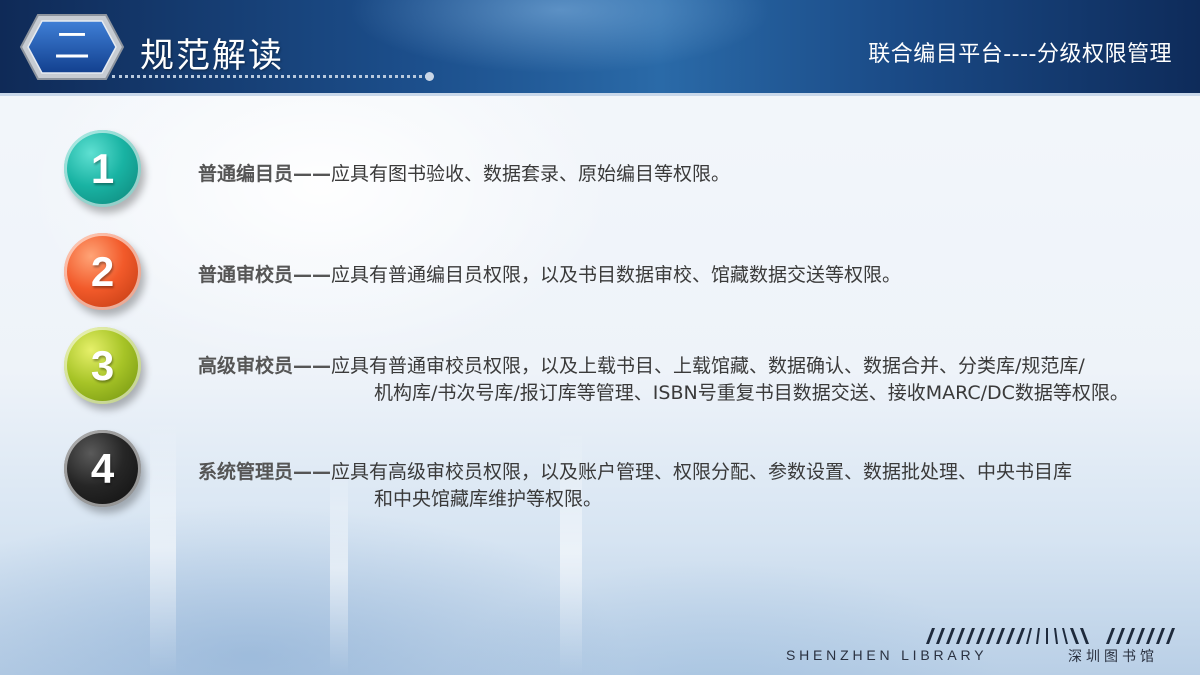 This screenshot has width=1200, height=675. I want to click on permission-line-1: 应具有图书验收、数据套录、原始编目等权限。, so click(531, 174).